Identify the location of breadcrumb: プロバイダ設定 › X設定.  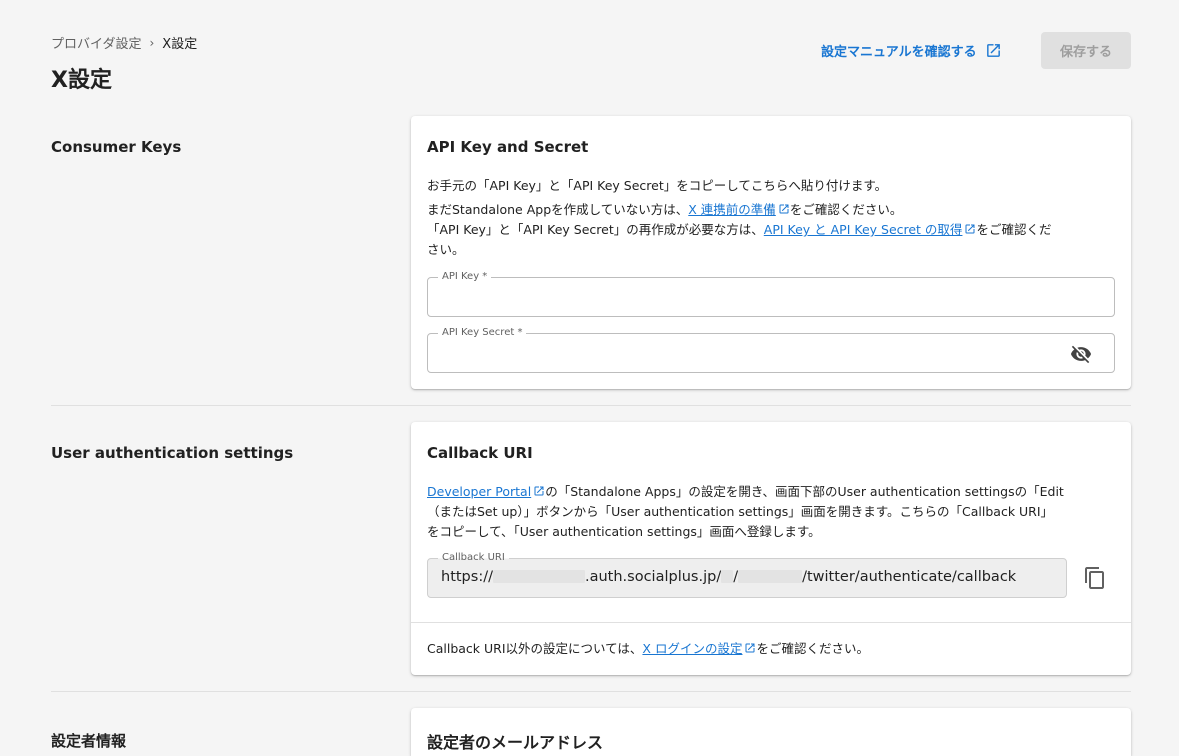
(124, 43).